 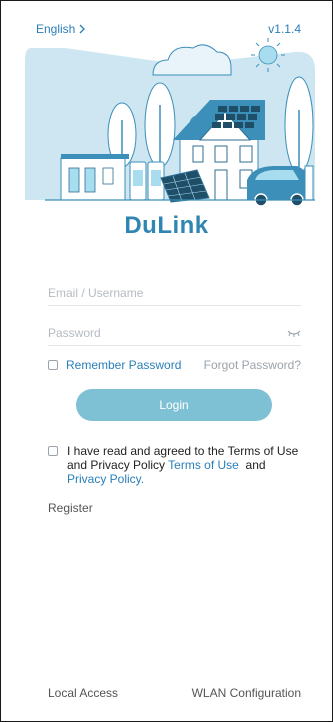 What do you see at coordinates (294, 333) in the screenshot?
I see `eye-closed-icon` at bounding box center [294, 333].